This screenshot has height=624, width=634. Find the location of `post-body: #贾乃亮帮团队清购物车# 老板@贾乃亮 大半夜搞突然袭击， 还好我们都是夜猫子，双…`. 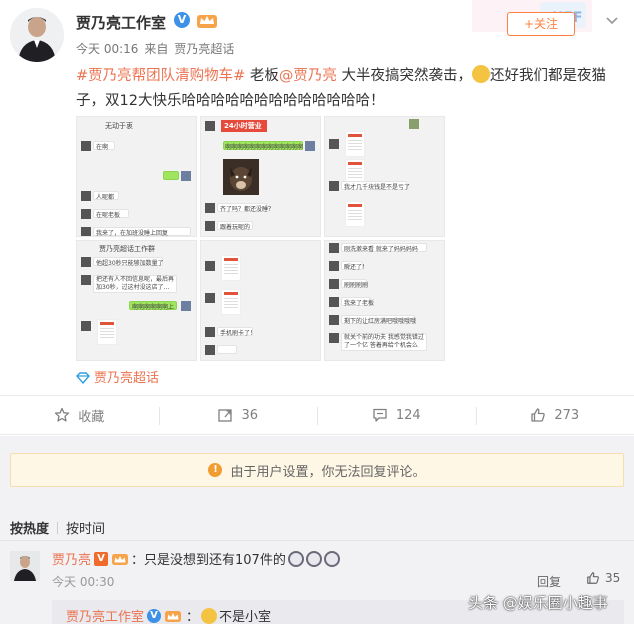

post-body: #贾乃亮帮团队清购物车# 老板@贾乃亮 大半夜搞突然袭击， 还好我们都是夜猫子，双… is located at coordinates (351, 89).